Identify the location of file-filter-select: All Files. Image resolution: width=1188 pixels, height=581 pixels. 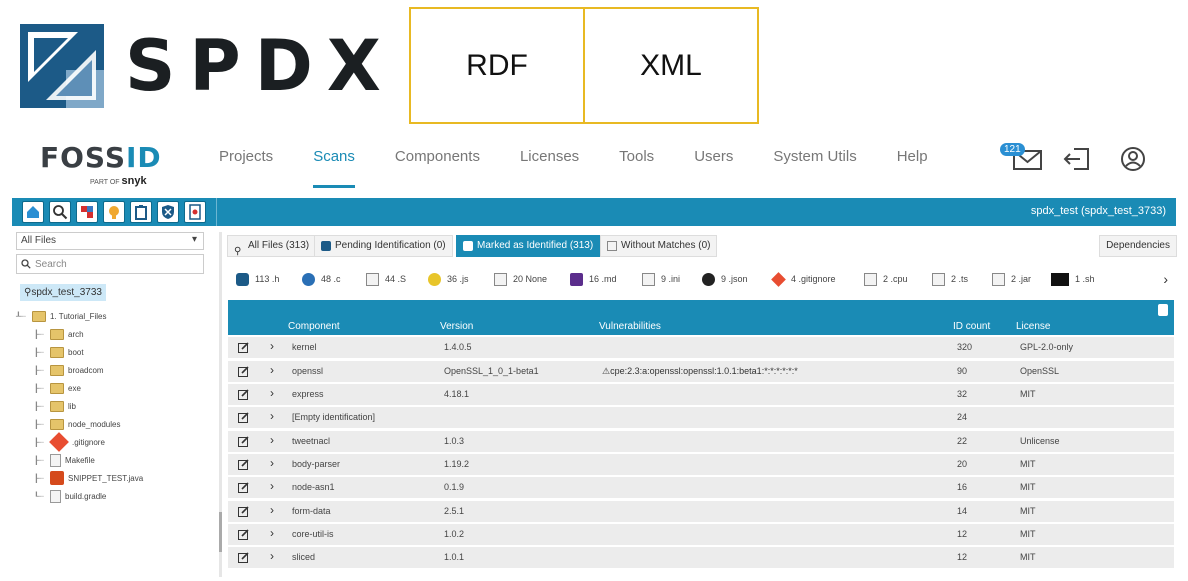
(110, 241).